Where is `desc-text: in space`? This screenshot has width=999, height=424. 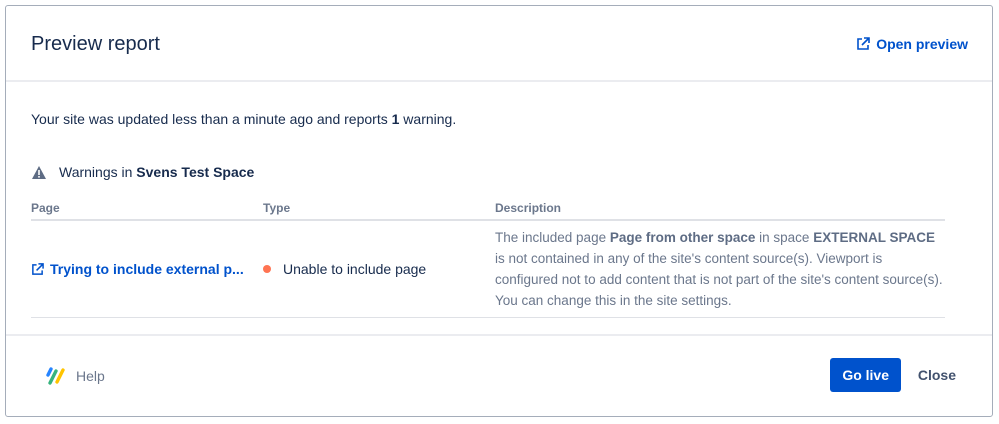
desc-text: in space is located at coordinates (784, 237).